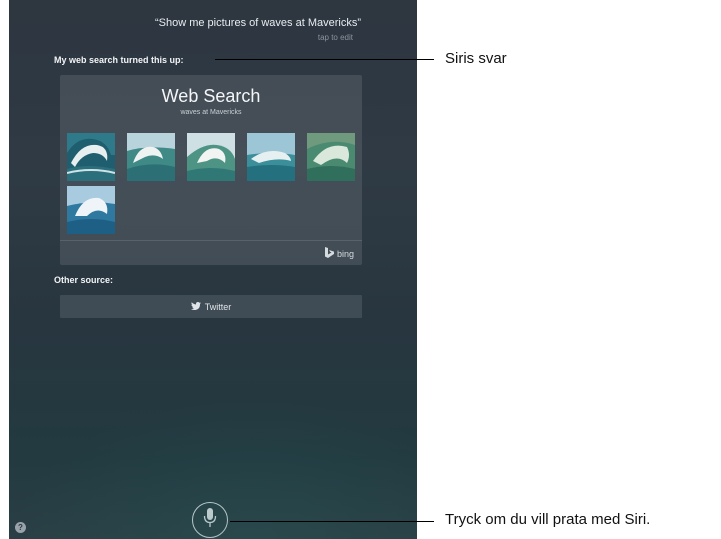  I want to click on twitter-label: Twitter, so click(218, 306).